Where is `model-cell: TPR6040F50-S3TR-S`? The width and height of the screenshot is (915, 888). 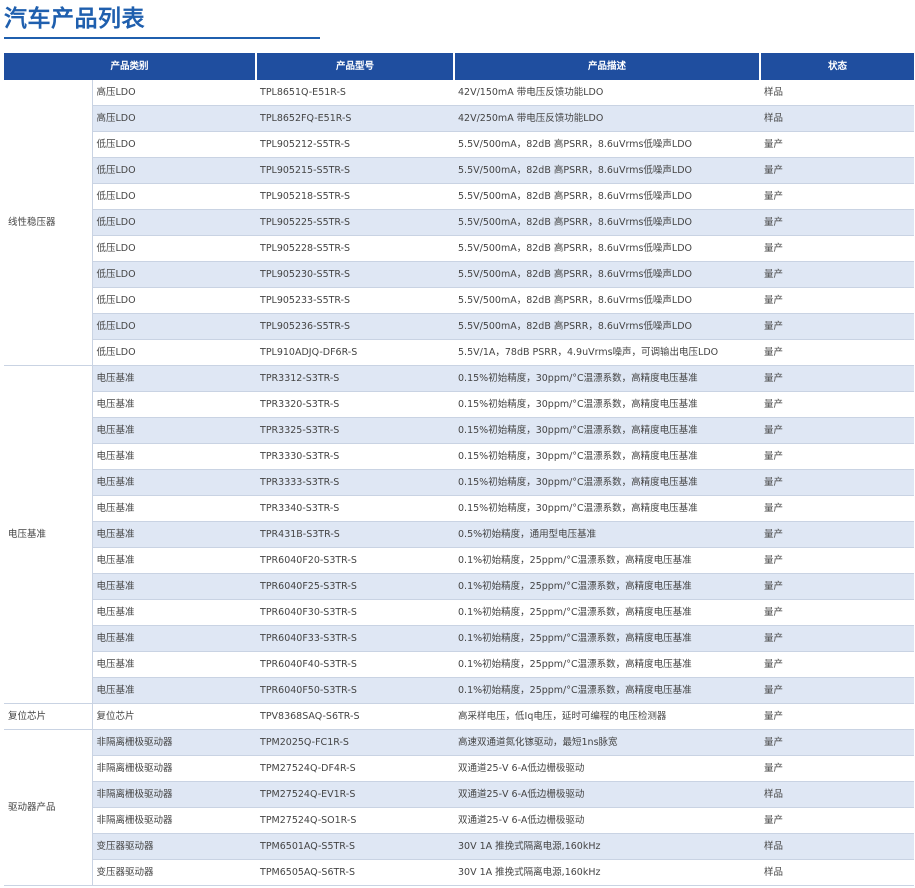
model-cell: TPR6040F50-S3TR-S is located at coordinates (355, 690).